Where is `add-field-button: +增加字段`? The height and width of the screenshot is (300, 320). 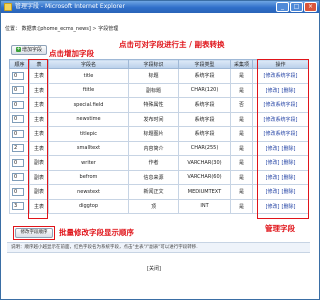 add-field-button: +增加字段 is located at coordinates (29, 50).